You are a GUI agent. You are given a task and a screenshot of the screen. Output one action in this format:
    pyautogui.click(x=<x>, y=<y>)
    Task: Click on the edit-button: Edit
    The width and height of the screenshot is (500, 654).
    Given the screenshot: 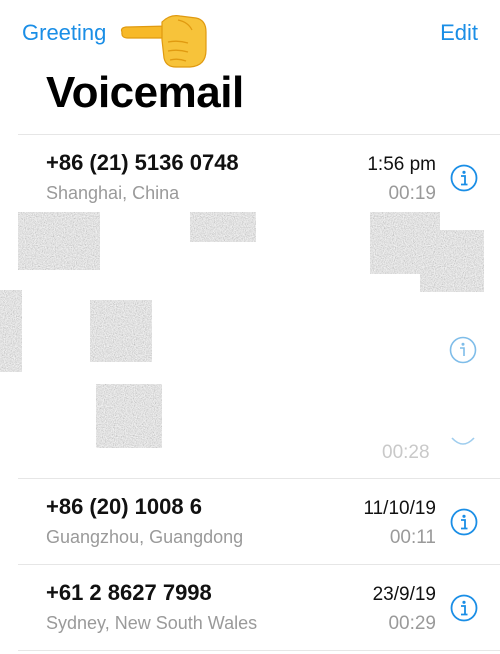 What is the action you would take?
    pyautogui.click(x=459, y=33)
    